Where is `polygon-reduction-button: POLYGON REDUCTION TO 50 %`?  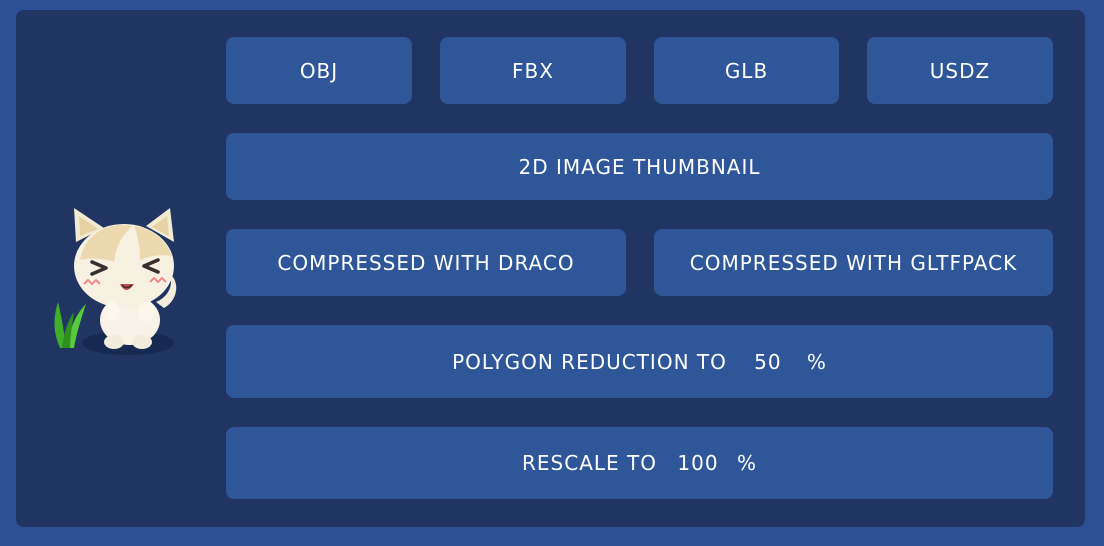 polygon-reduction-button: POLYGON REDUCTION TO 50 % is located at coordinates (639, 361).